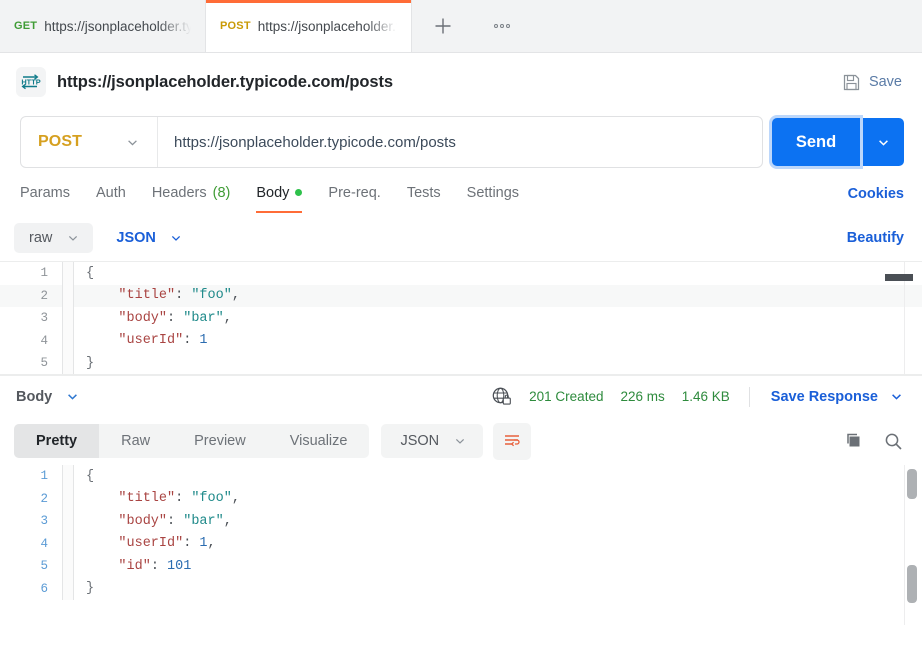 This screenshot has height=671, width=922. I want to click on response-time: 226 ms, so click(642, 396).